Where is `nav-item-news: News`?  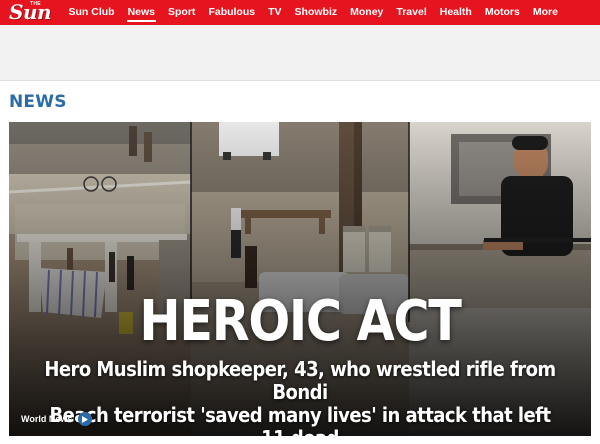 nav-item-news: News is located at coordinates (141, 12).